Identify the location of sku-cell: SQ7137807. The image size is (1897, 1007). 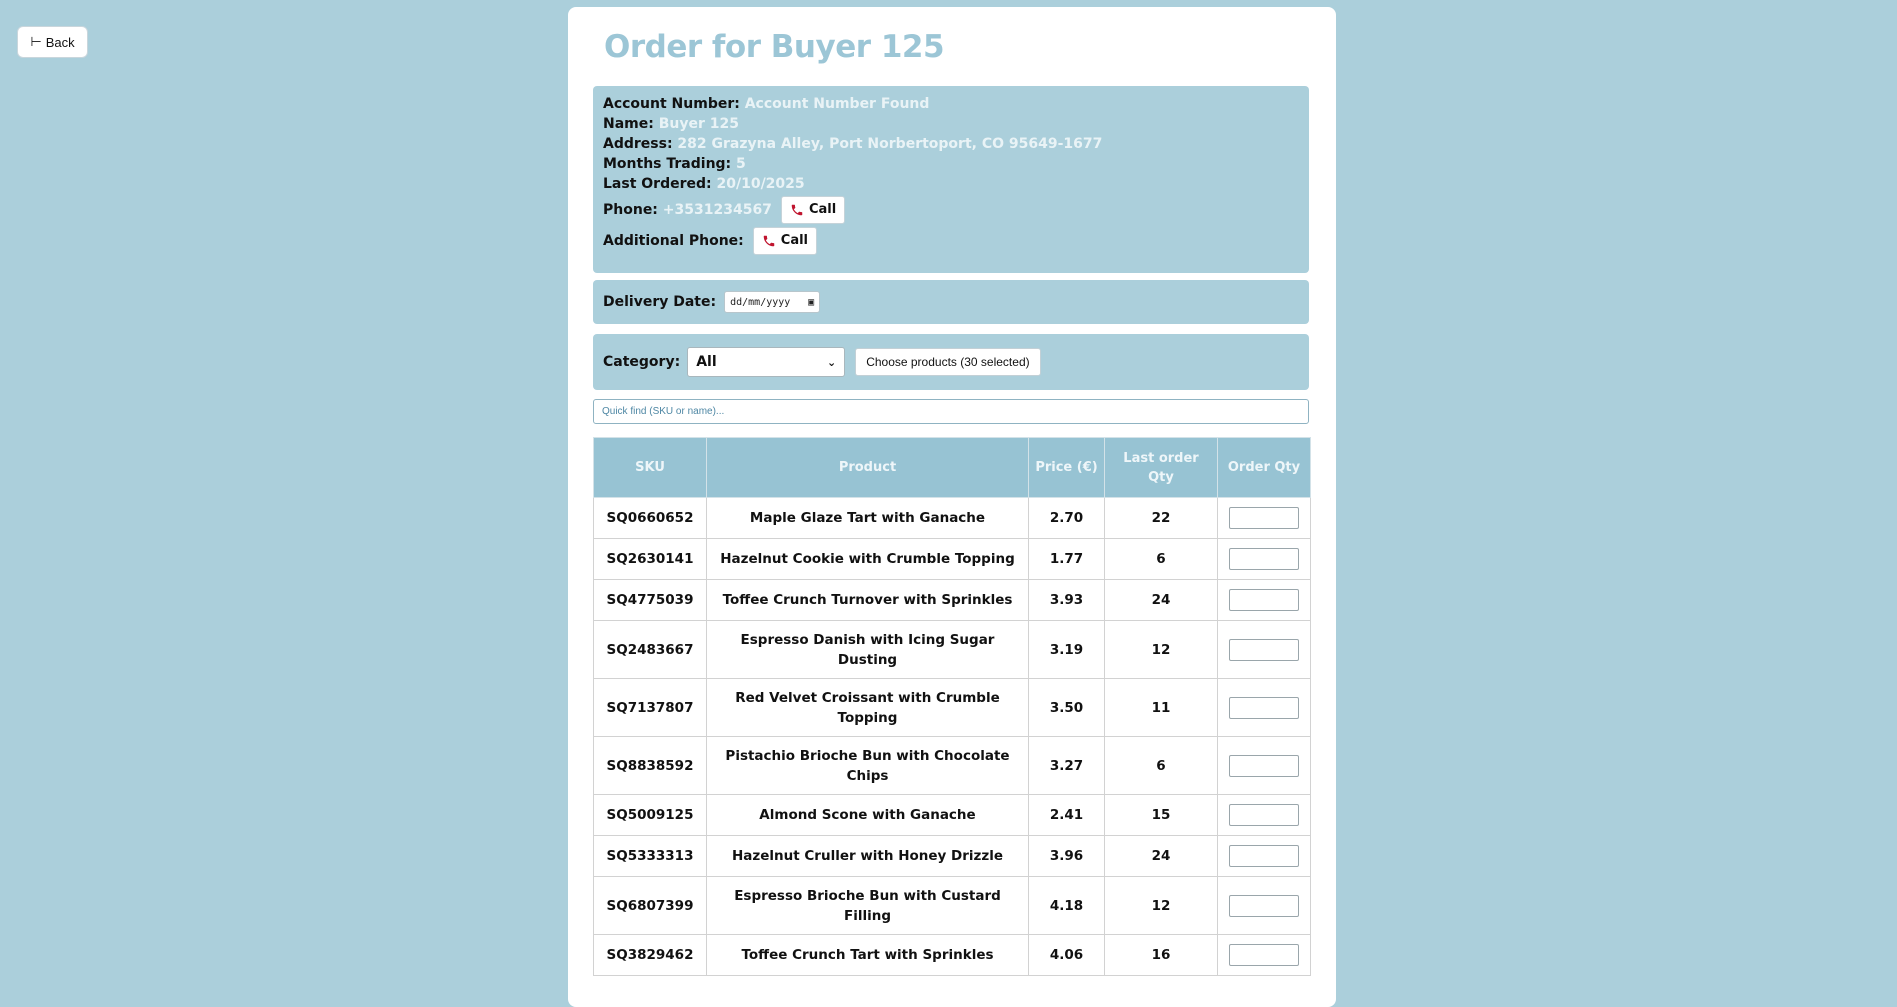
(650, 707).